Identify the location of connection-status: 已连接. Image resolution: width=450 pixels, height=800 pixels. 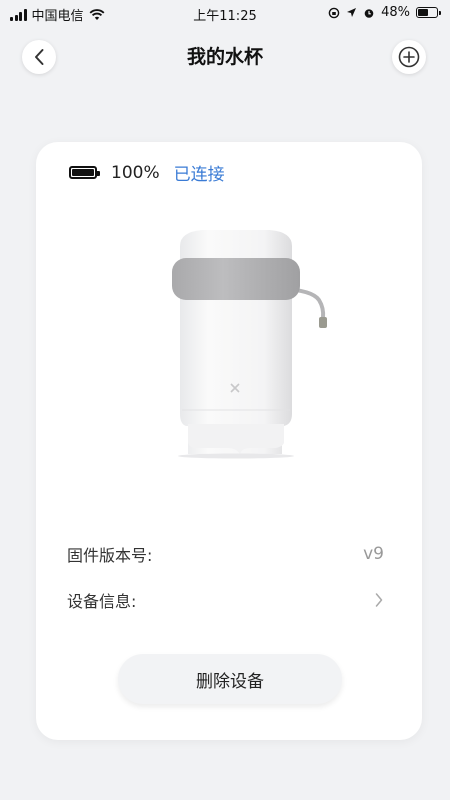
(199, 175).